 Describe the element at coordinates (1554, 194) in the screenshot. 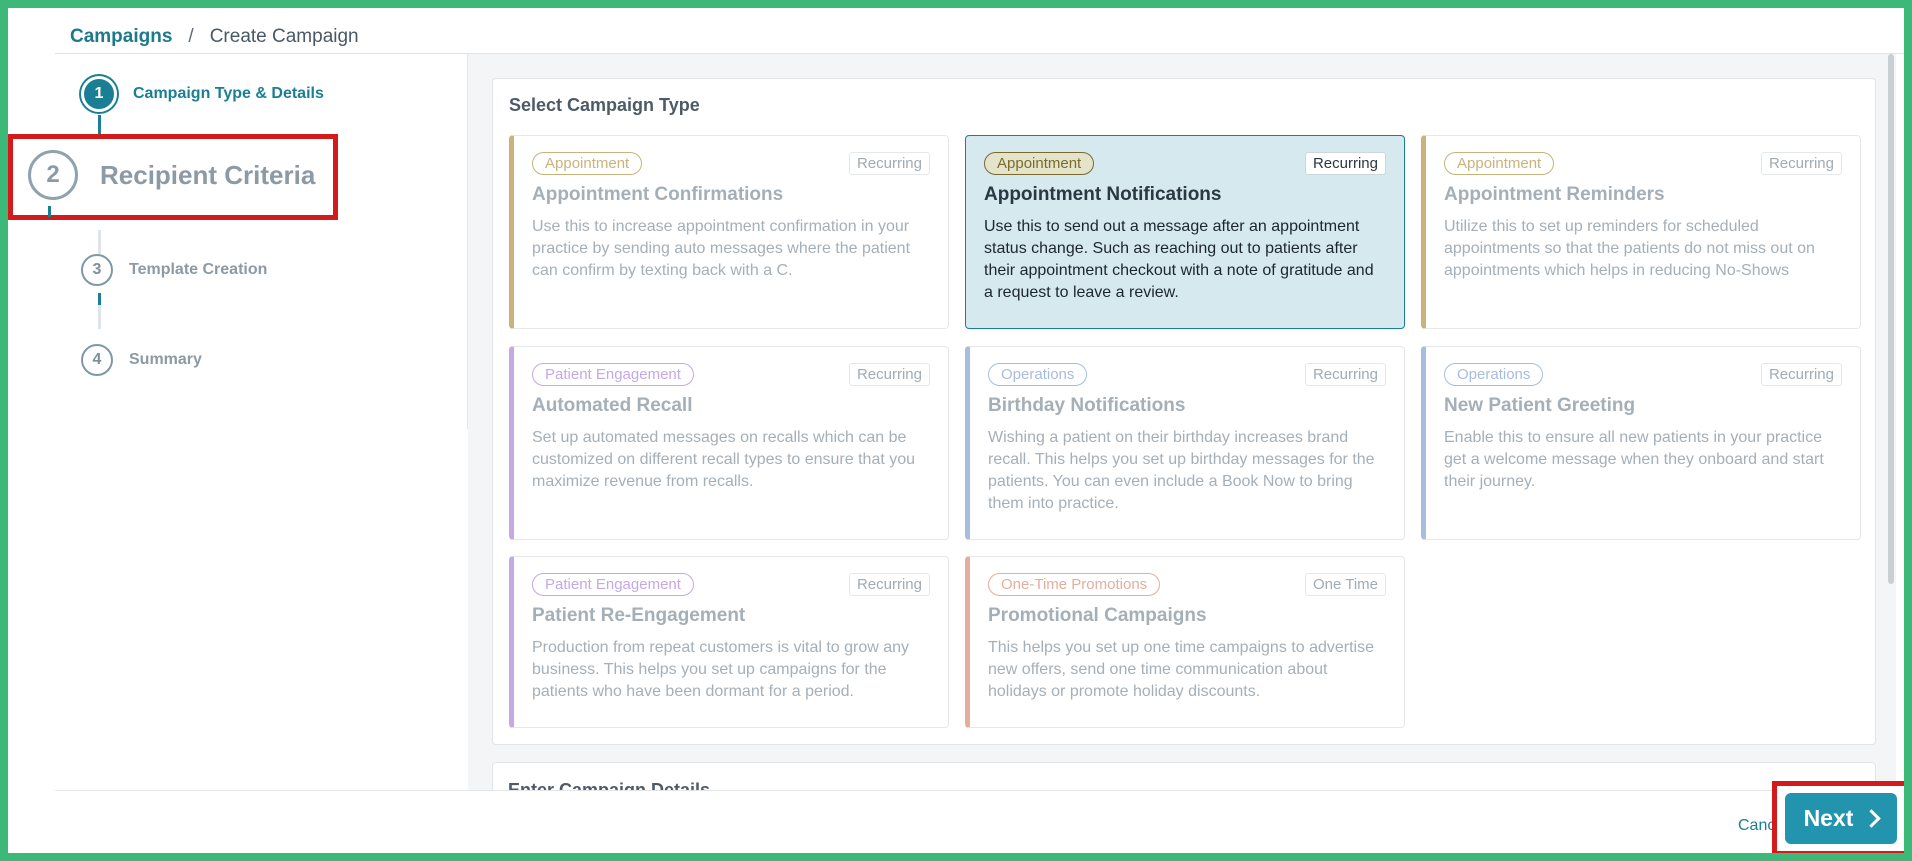

I see `card-title: Appointment Reminders` at that location.